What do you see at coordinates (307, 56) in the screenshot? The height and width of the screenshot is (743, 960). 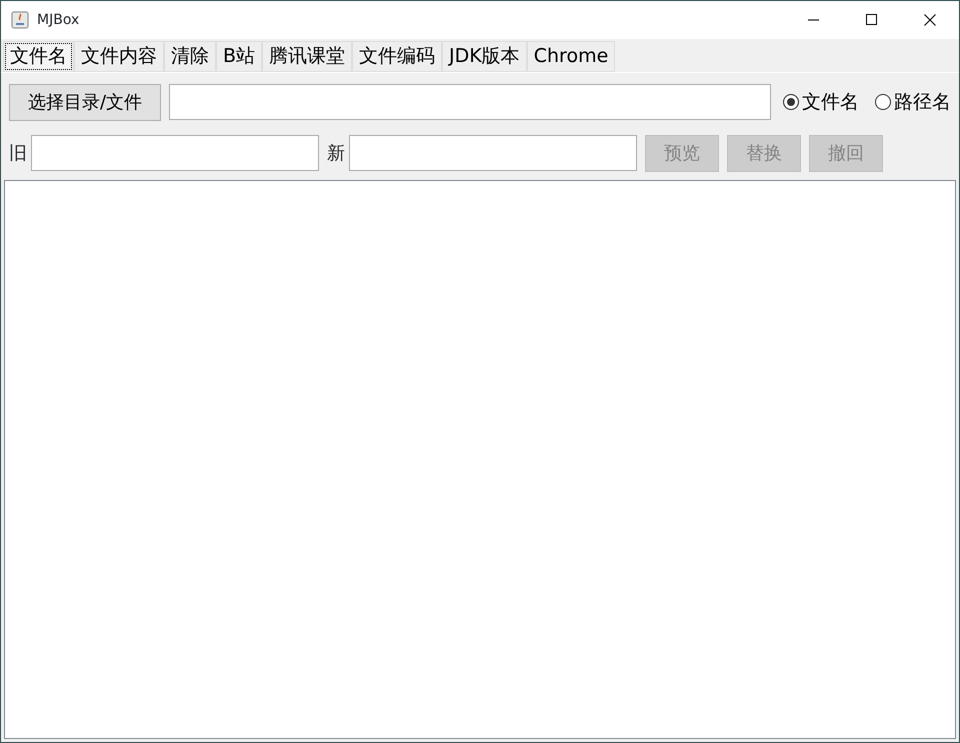 I see `tab: 腾讯课堂` at bounding box center [307, 56].